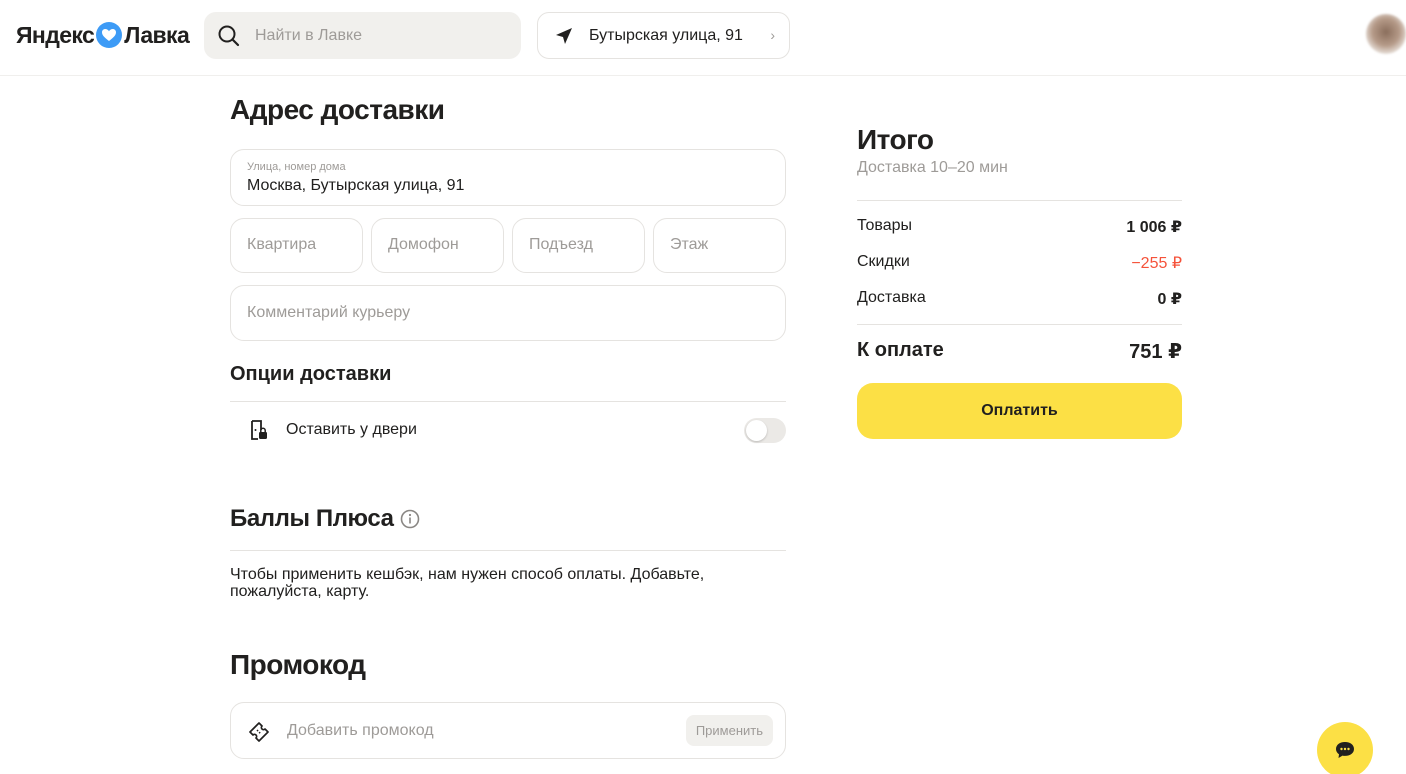 The image size is (1406, 774). I want to click on floor-field: Этаж, so click(719, 245).